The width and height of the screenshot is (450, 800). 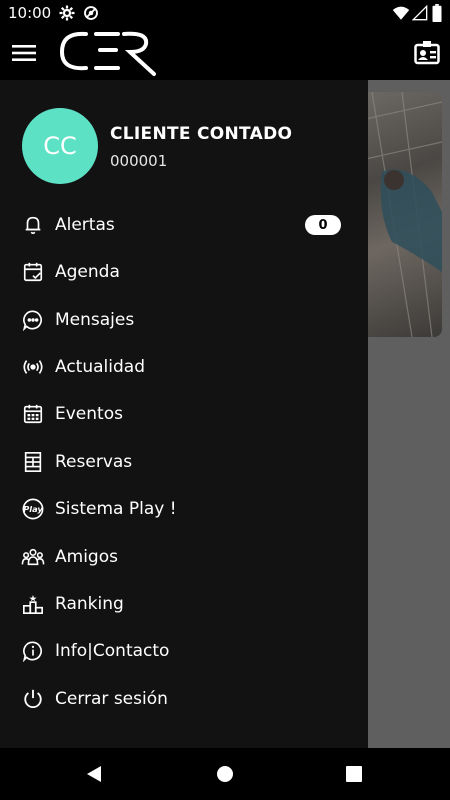 What do you see at coordinates (184, 367) in the screenshot?
I see `menu-item-actualidad: Actualidad` at bounding box center [184, 367].